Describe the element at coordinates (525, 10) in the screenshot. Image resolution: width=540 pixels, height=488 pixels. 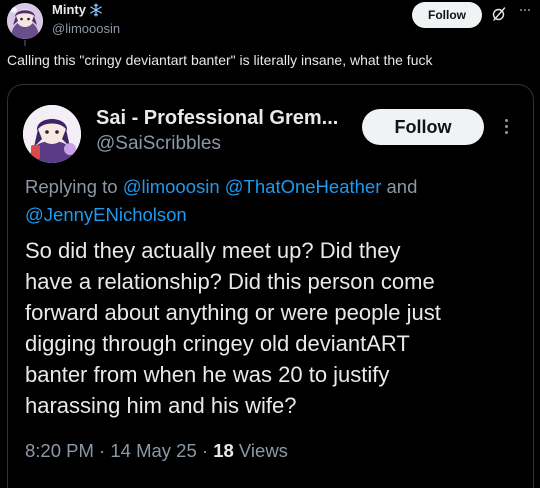
I see `more-horizontal-icon` at that location.